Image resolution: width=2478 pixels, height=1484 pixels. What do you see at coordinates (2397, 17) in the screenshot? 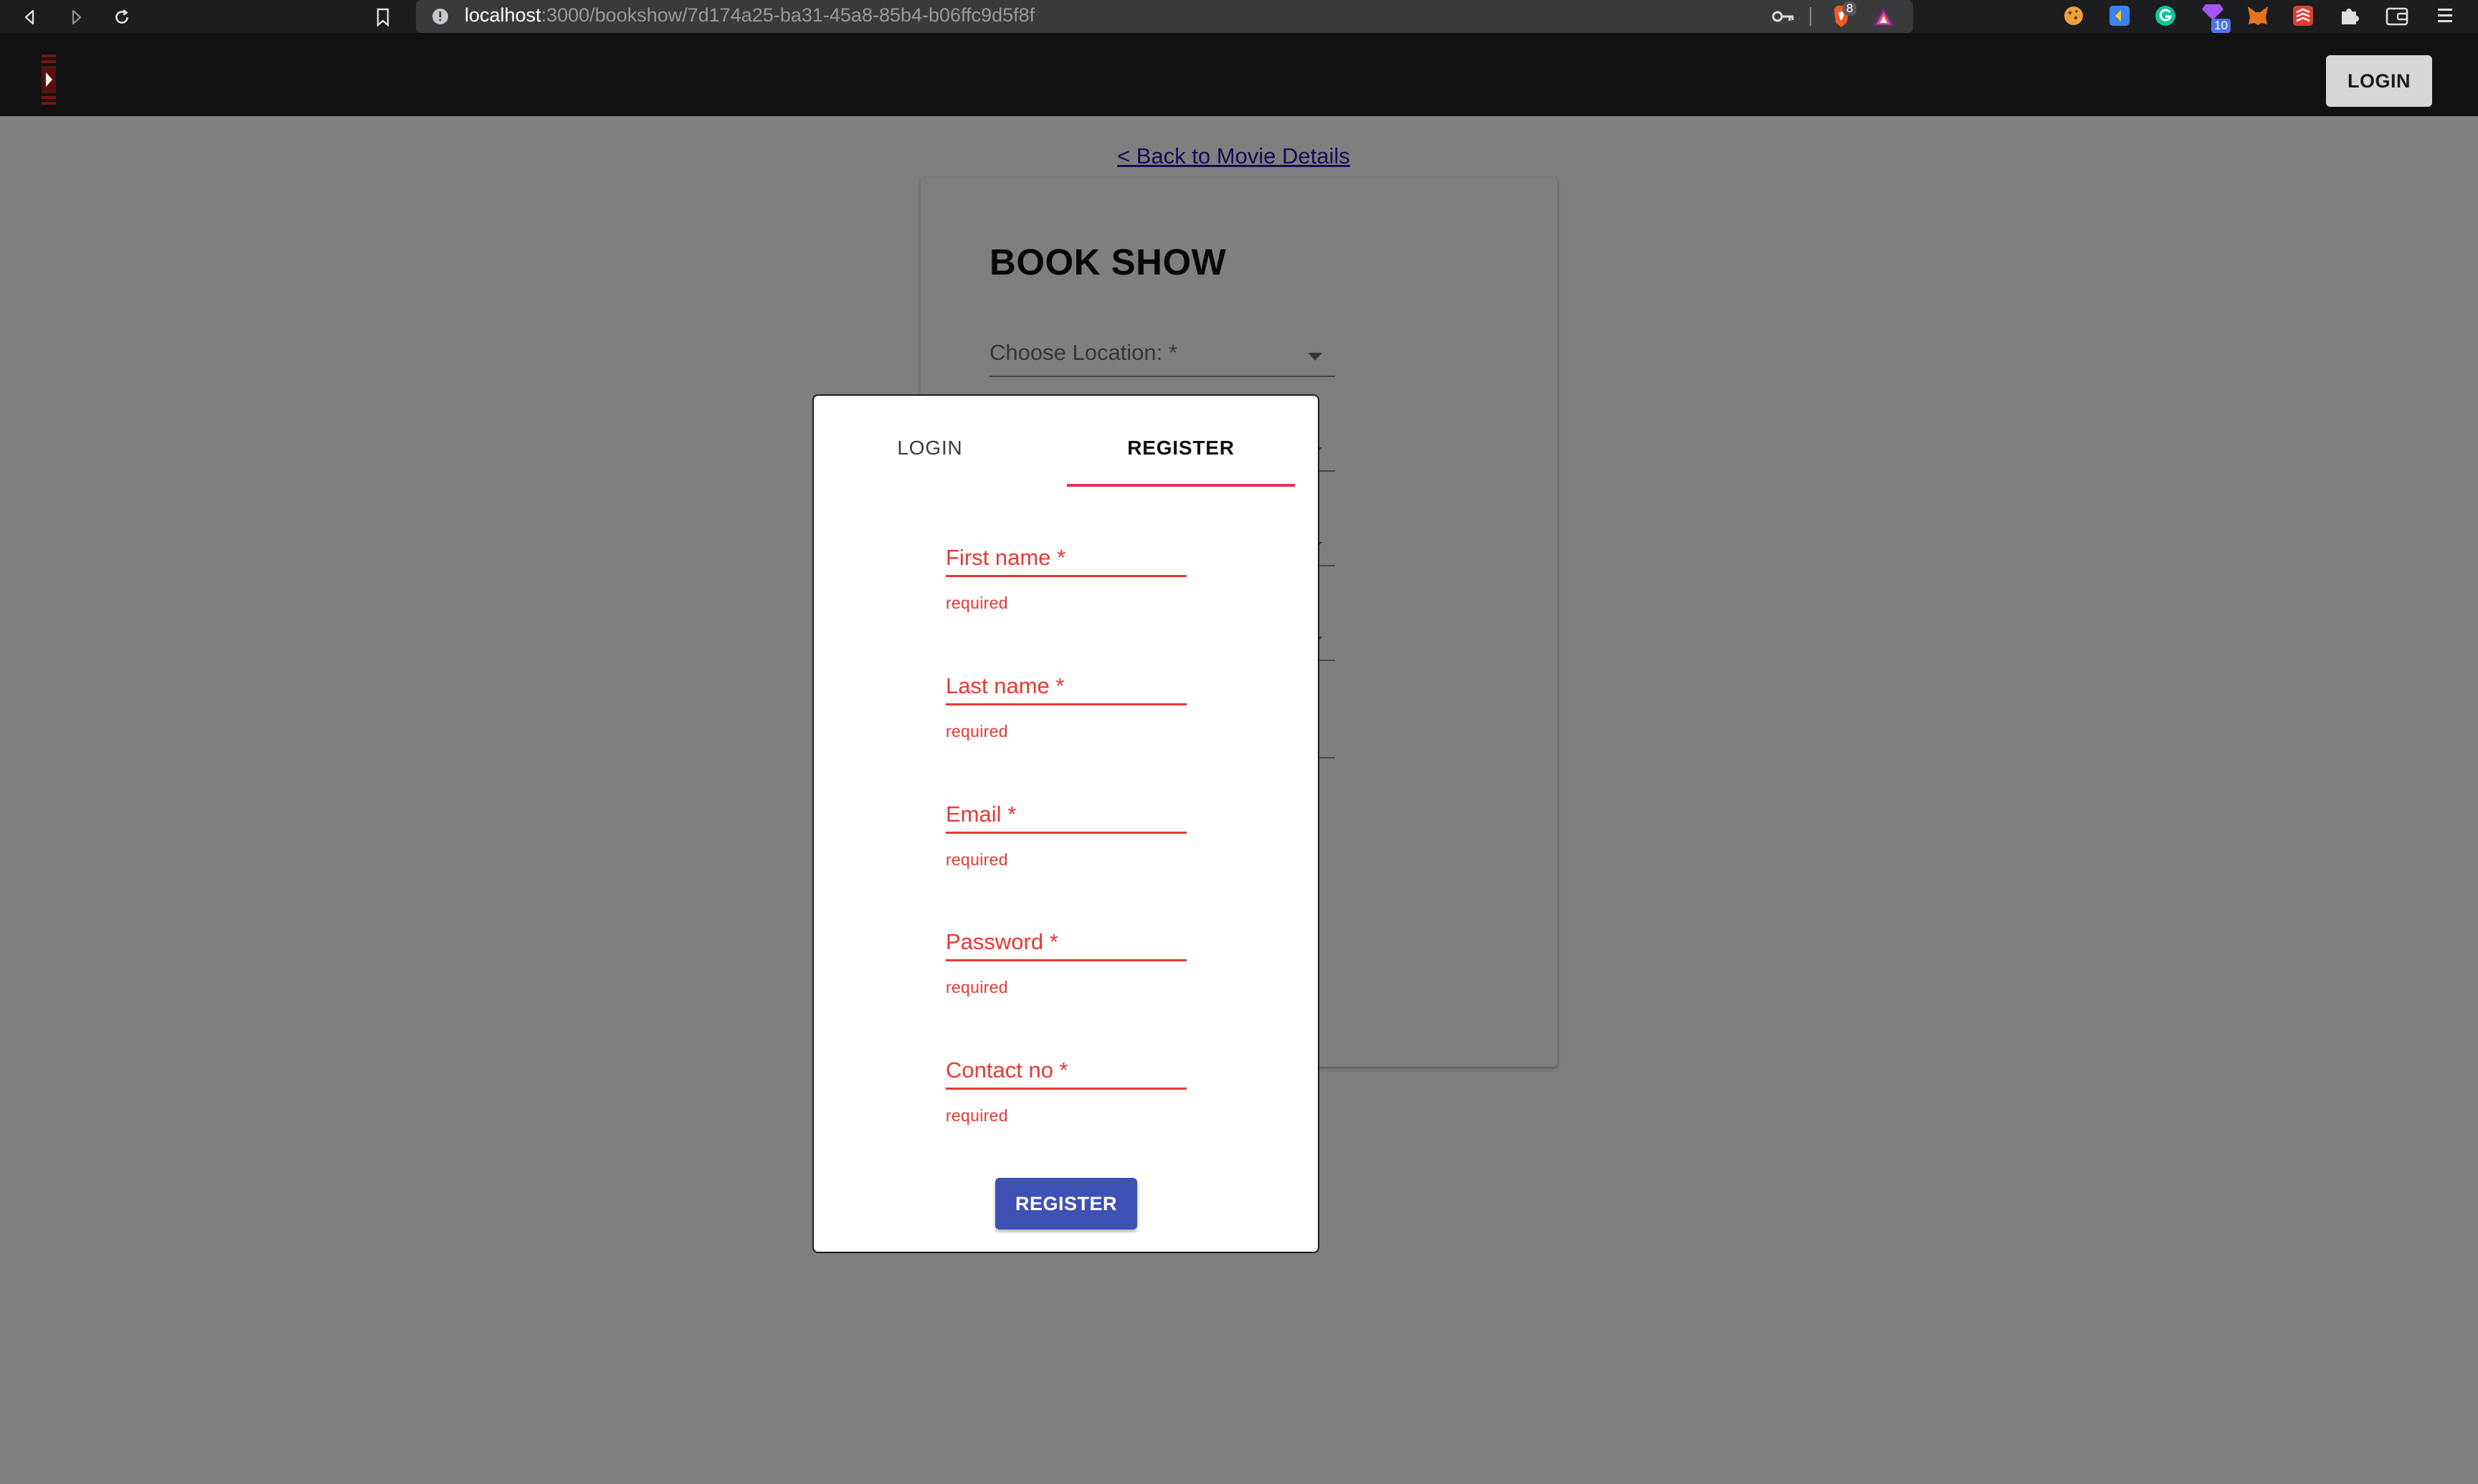
I see `wallet-icon` at bounding box center [2397, 17].